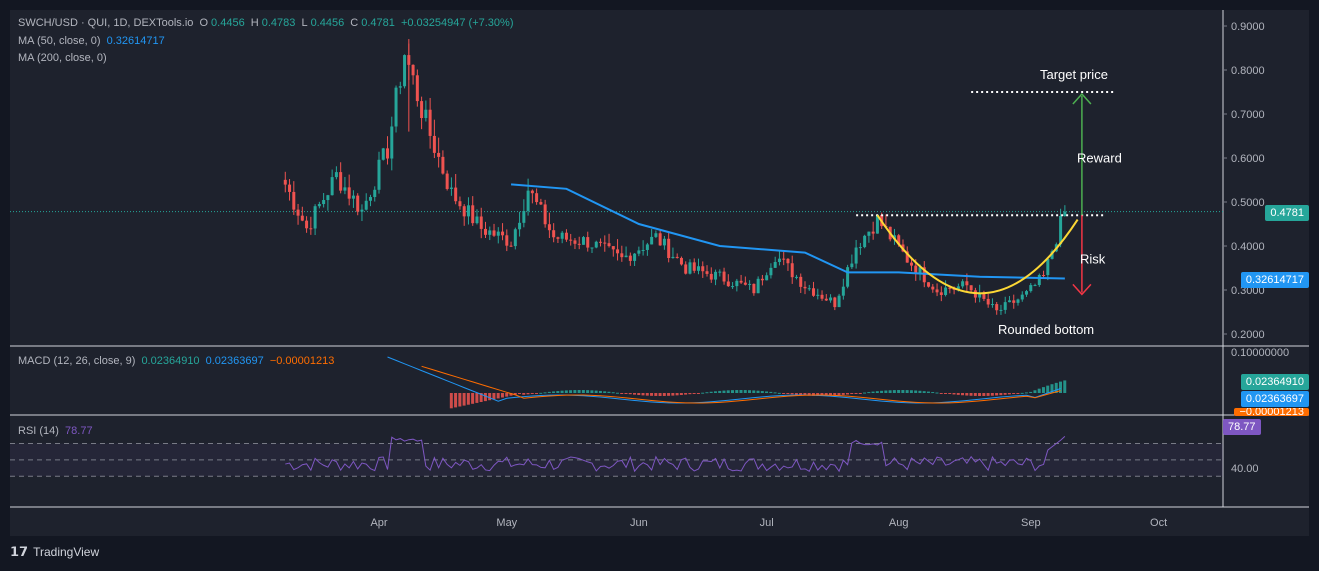 This screenshot has width=1319, height=571. What do you see at coordinates (302, 361) in the screenshot?
I see `histogram-value: −0.00001213` at bounding box center [302, 361].